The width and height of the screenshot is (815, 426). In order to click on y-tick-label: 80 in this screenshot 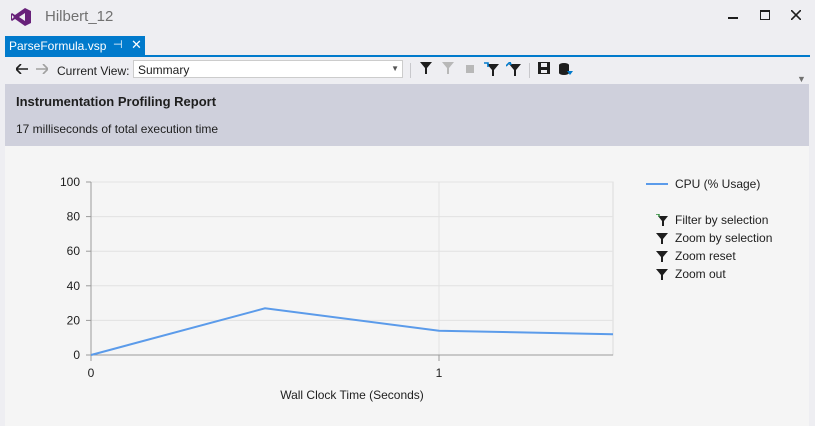, I will do `click(74, 217)`.